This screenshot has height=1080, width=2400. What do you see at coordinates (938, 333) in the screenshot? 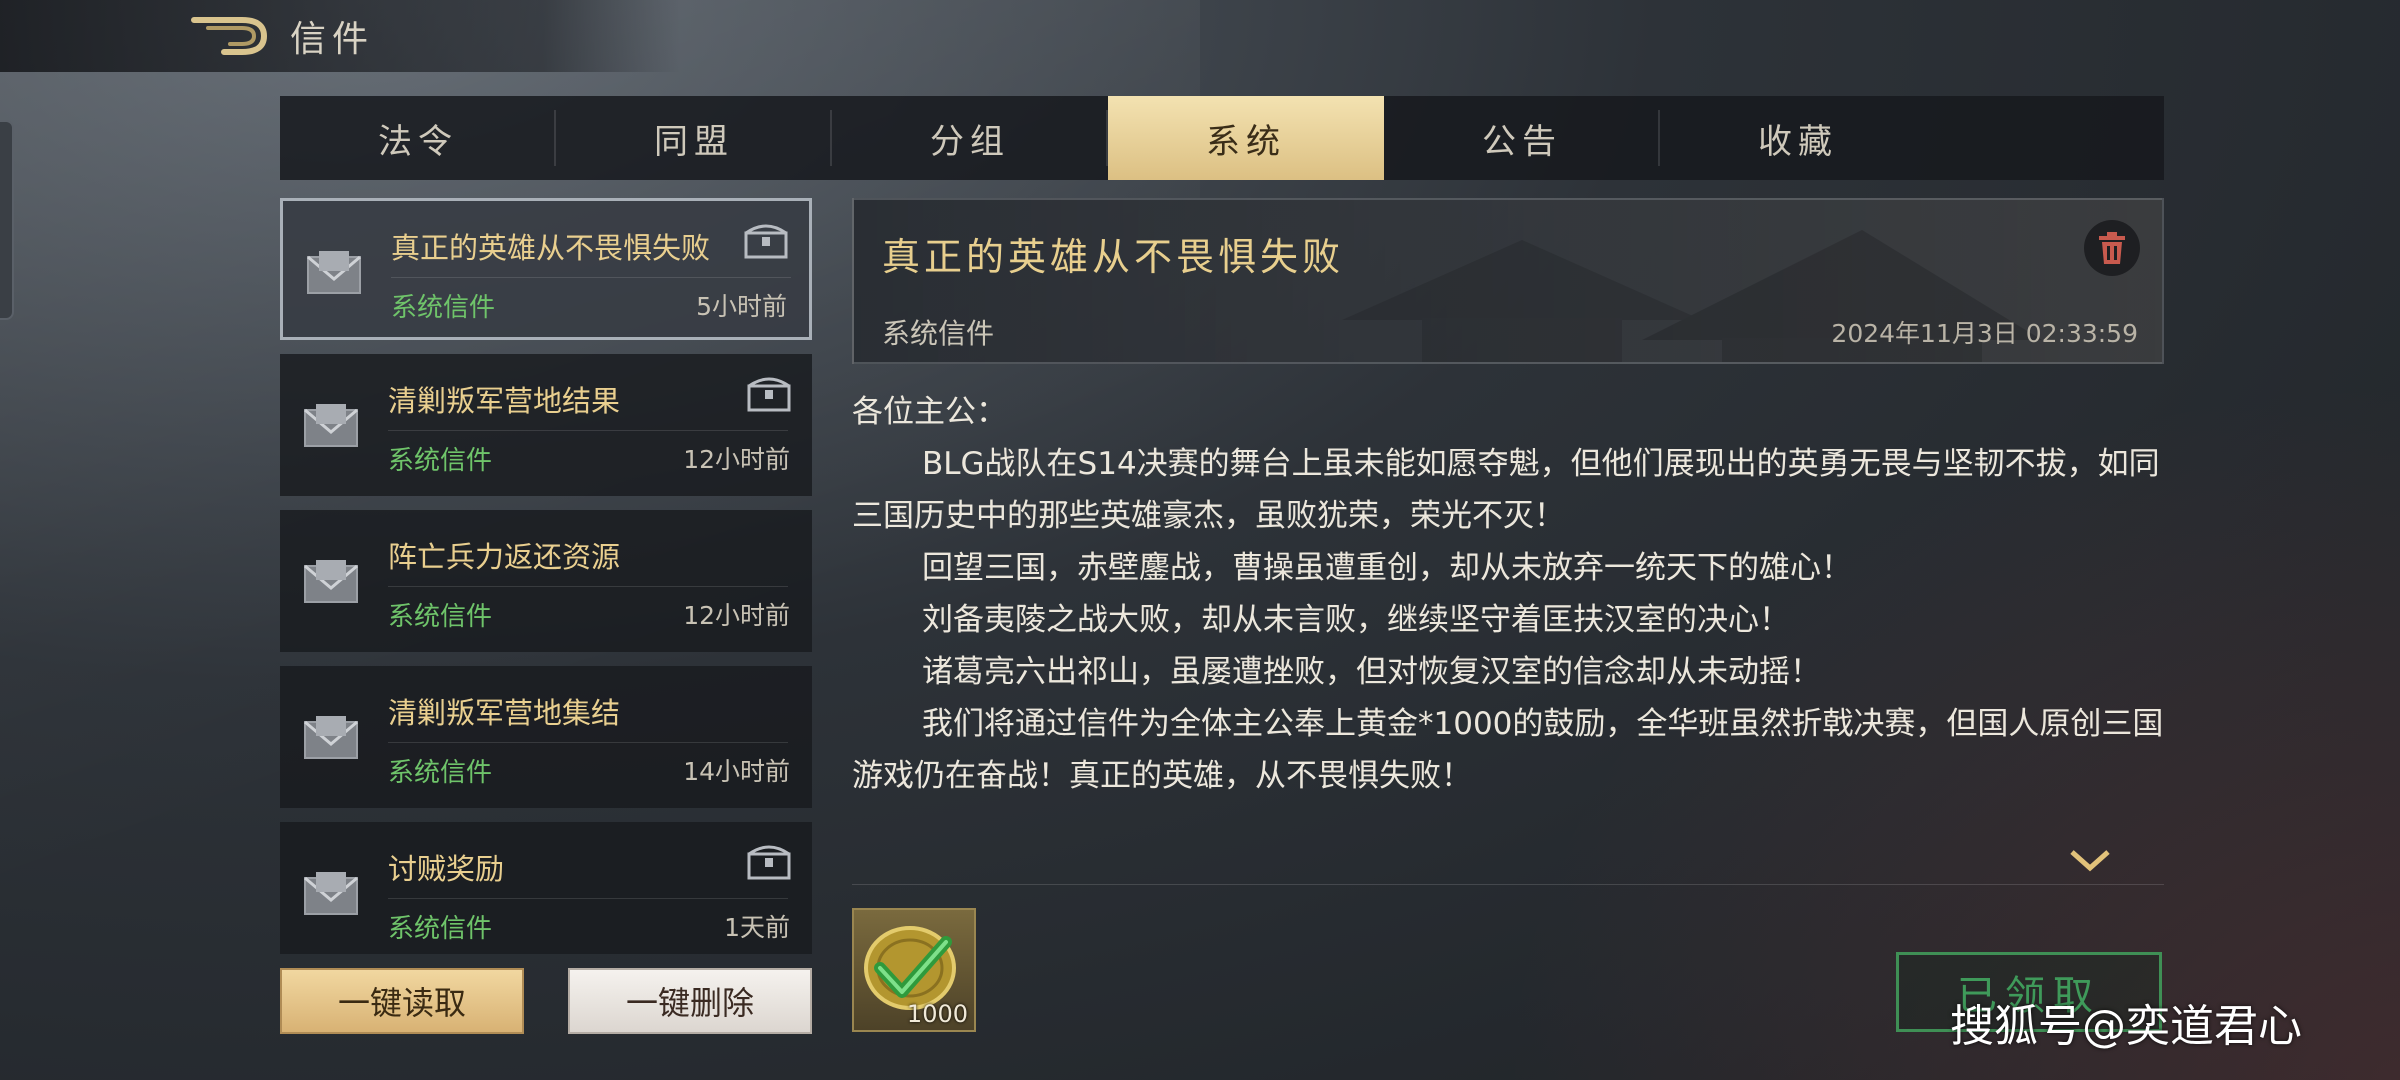
I see `mail-detail-sender: 系统信件` at bounding box center [938, 333].